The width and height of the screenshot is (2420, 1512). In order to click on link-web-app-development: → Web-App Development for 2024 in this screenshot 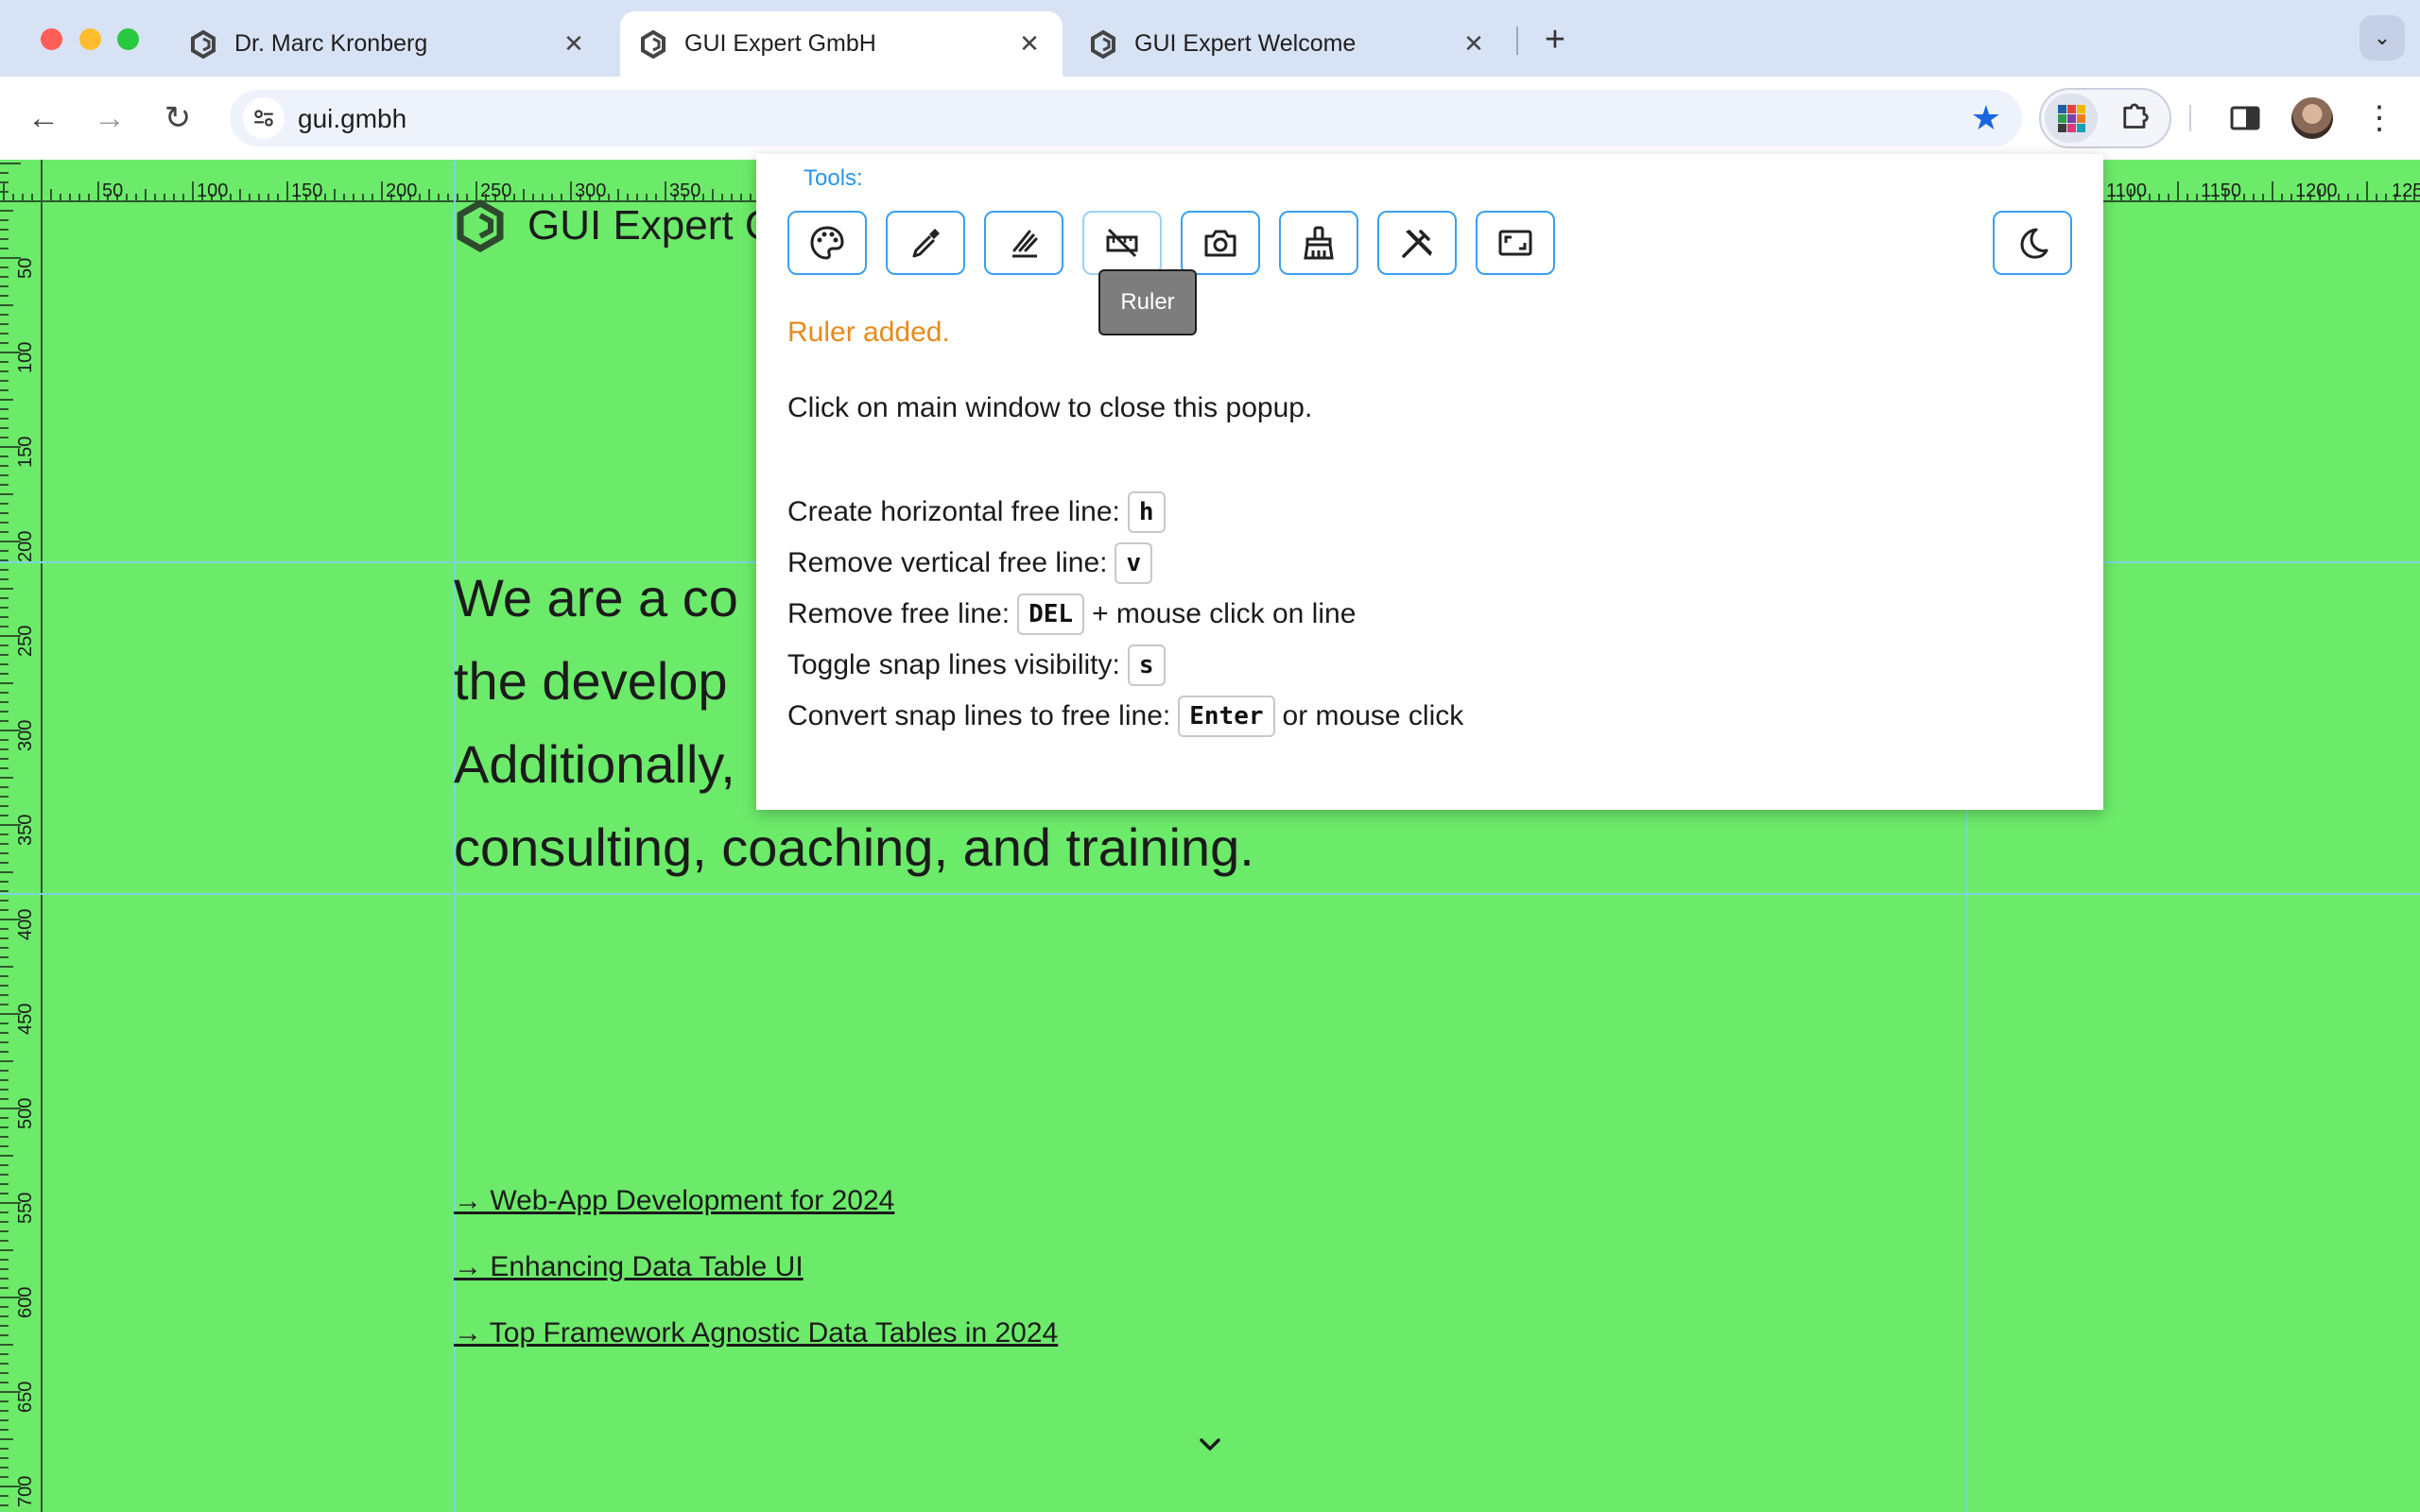, I will do `click(756, 1201)`.